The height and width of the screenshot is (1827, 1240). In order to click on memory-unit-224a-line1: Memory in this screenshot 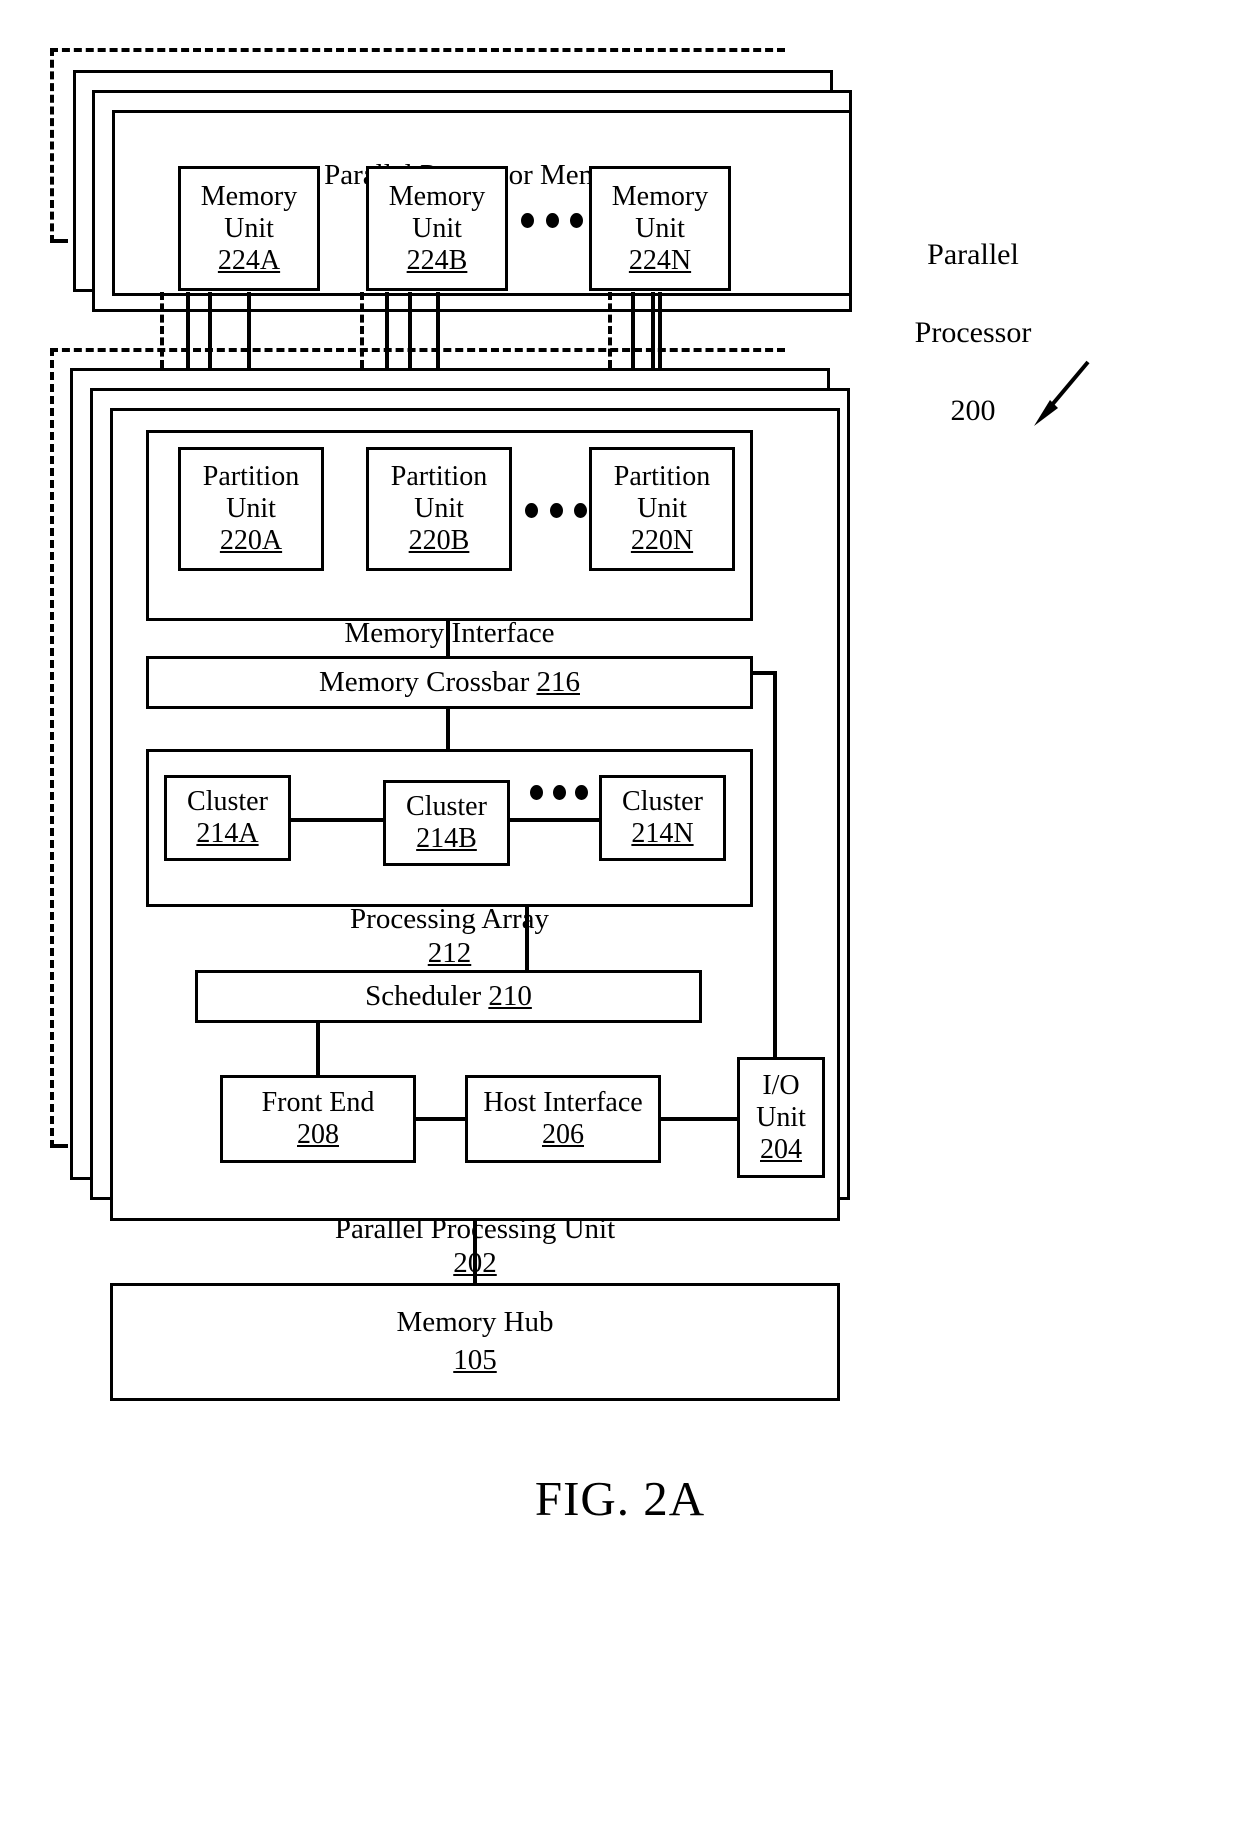, I will do `click(249, 196)`.